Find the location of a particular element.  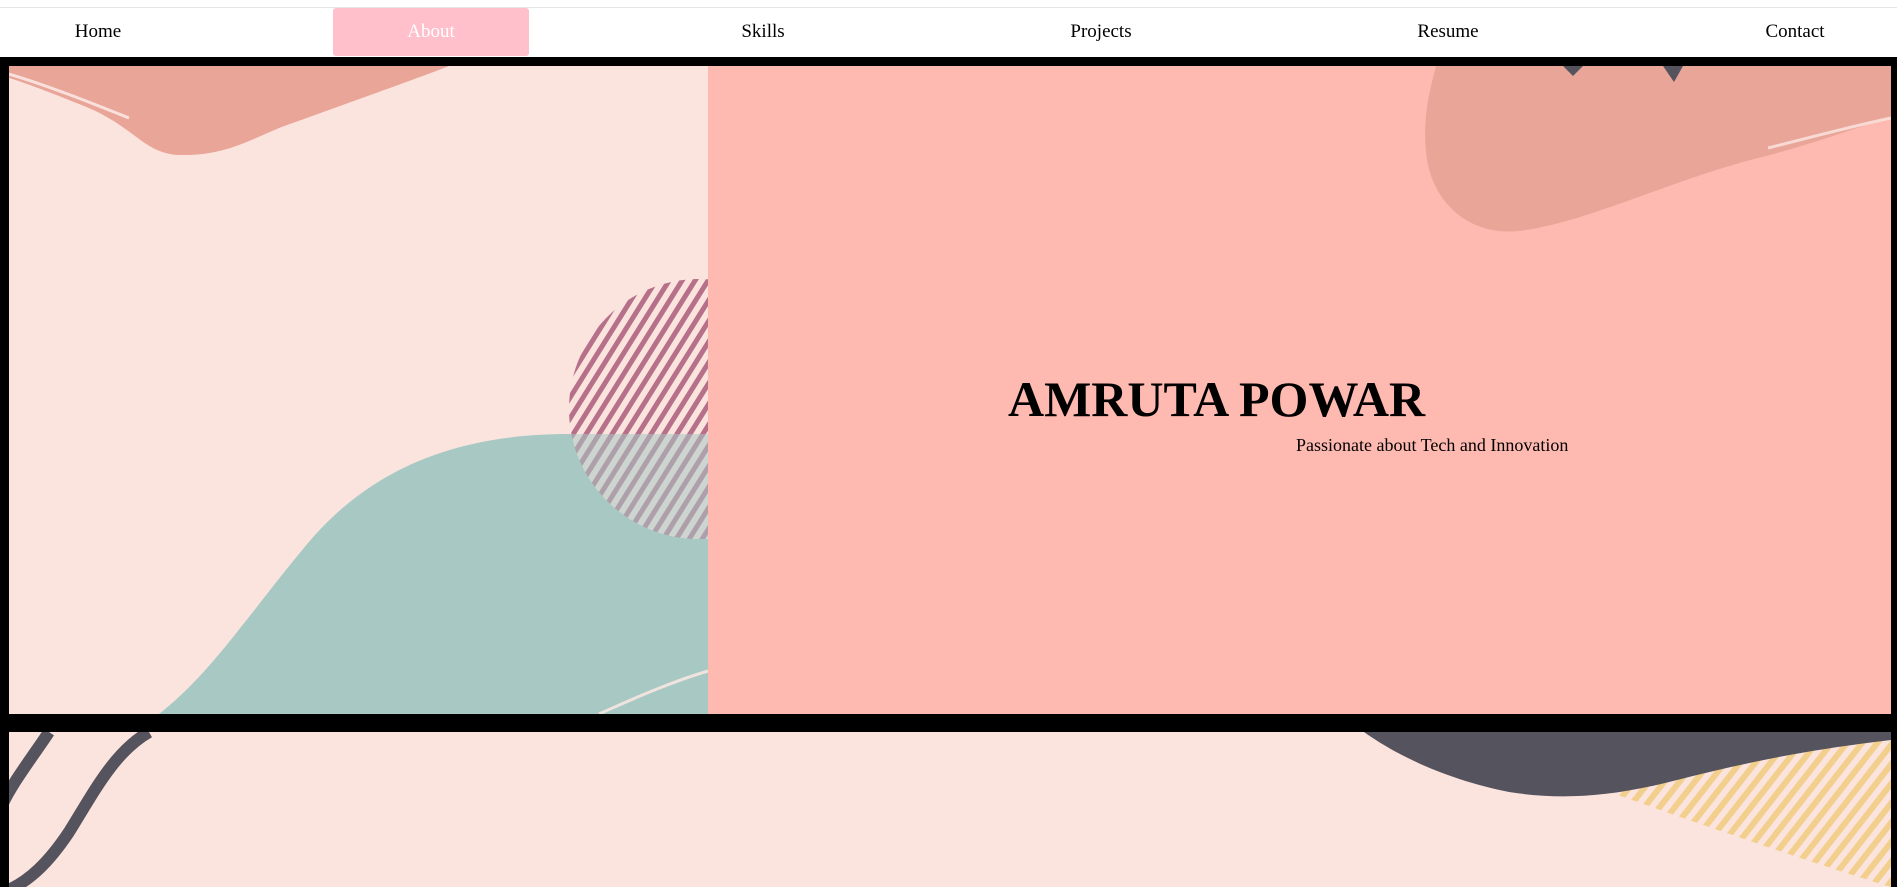

nav-skills-link: Skills is located at coordinates (763, 32).